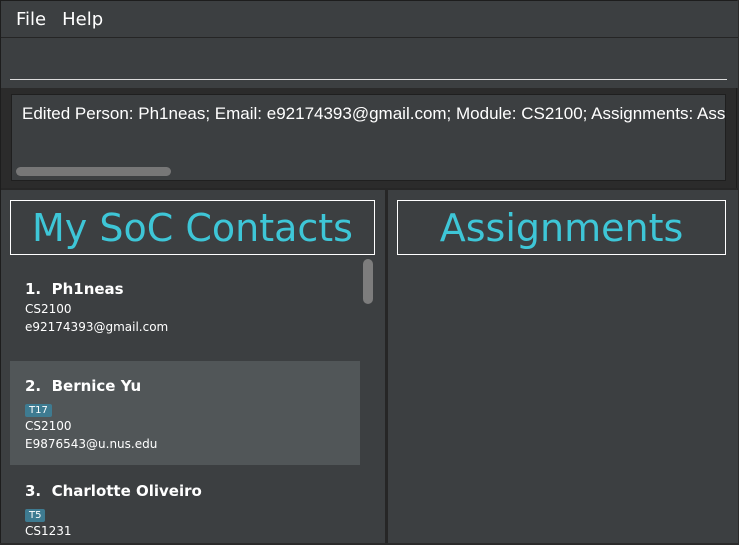 Image resolution: width=739 pixels, height=545 pixels. I want to click on contact-index: 3., so click(33, 491).